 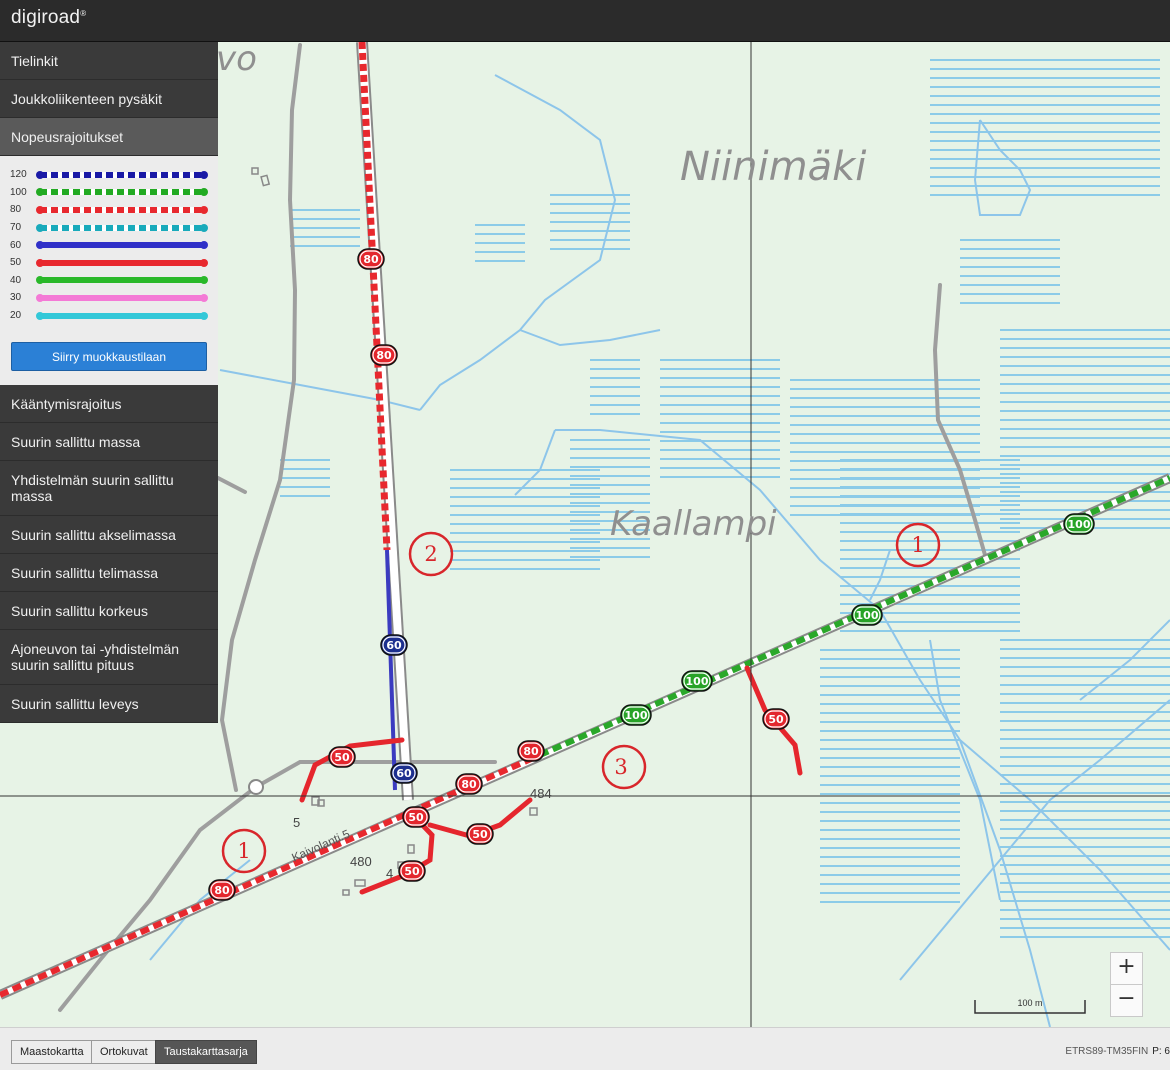 I want to click on sidebar-item-nopeusrajoitukset: Nopeusrajoitukset, so click(x=109, y=137).